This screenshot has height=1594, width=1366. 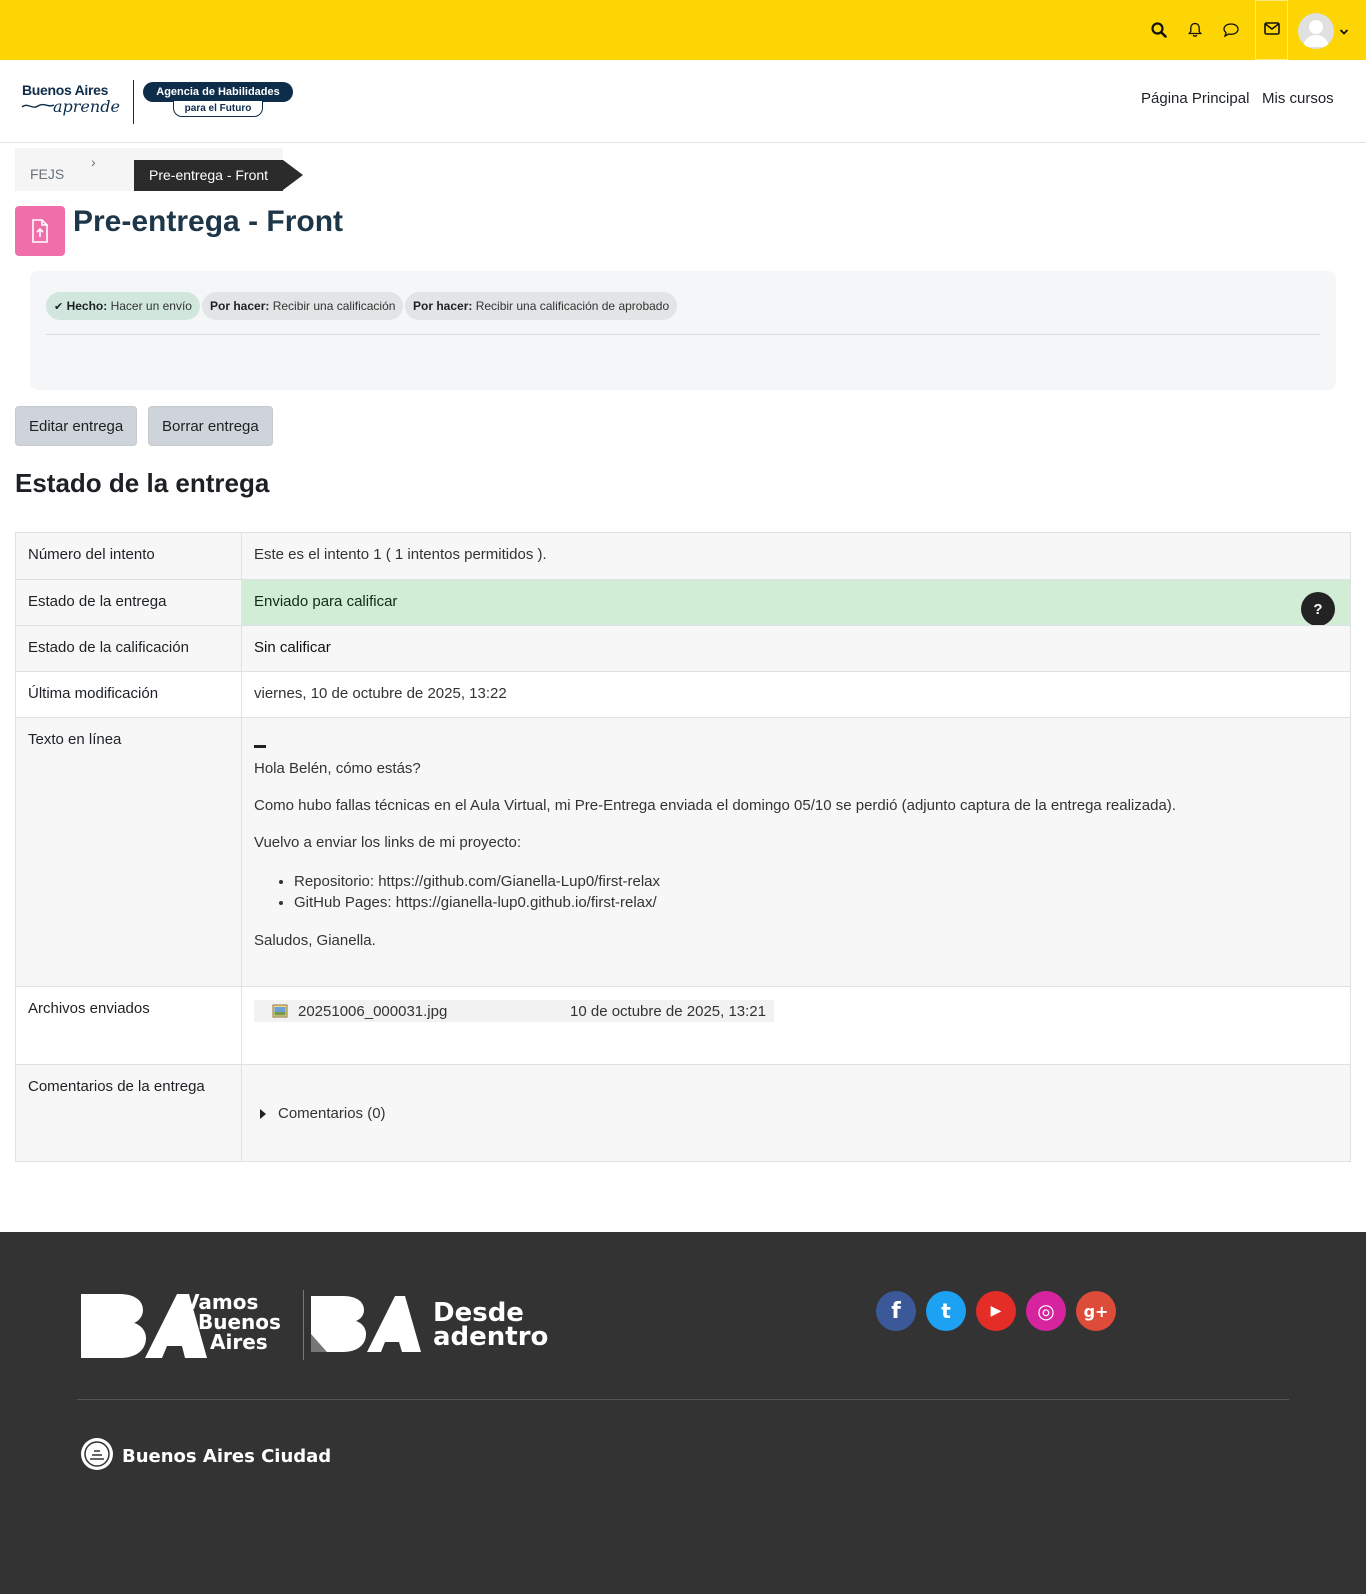 What do you see at coordinates (428, 1328) in the screenshot?
I see `desde-adentro-logo: Desde adentro` at bounding box center [428, 1328].